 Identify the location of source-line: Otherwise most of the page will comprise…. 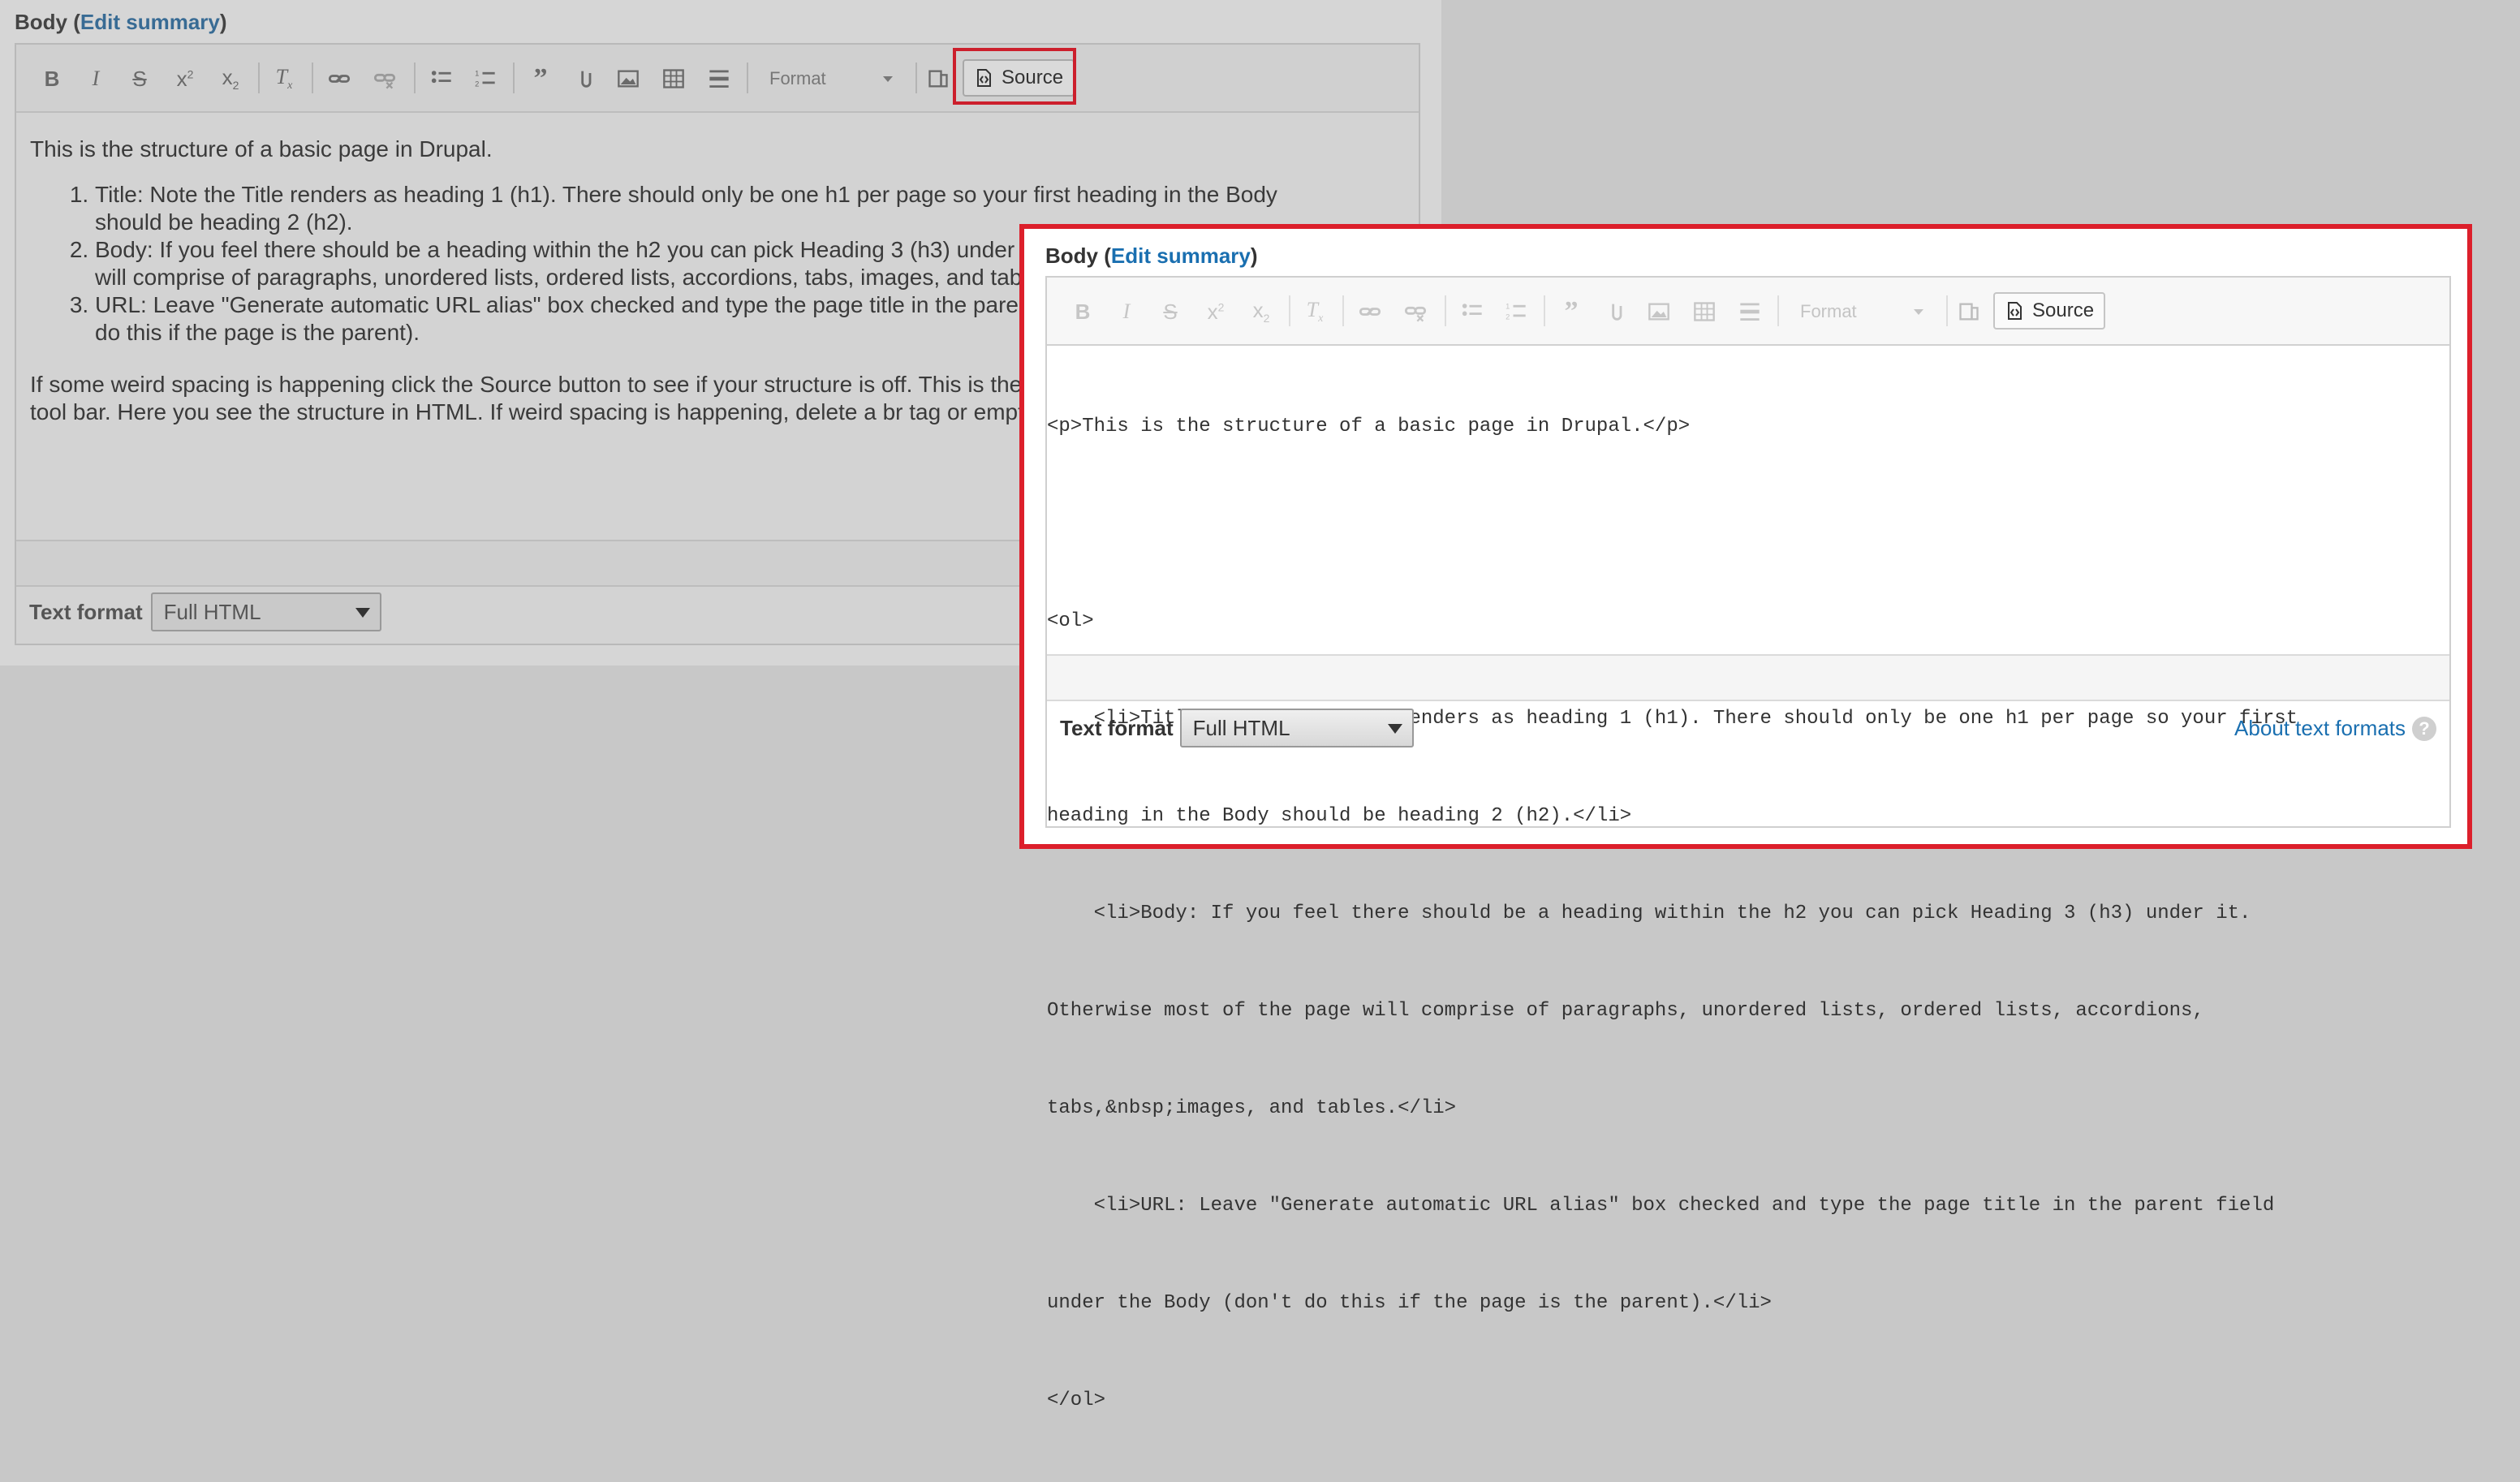
(1626, 1011).